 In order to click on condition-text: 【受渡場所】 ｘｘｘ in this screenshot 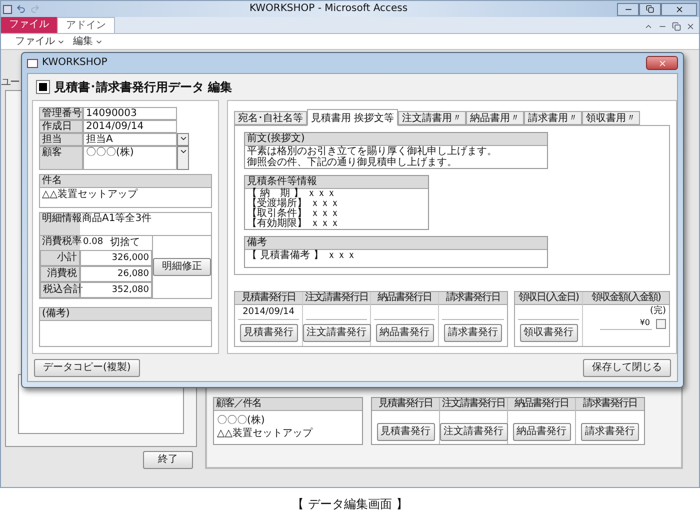, I will do `click(294, 204)`.